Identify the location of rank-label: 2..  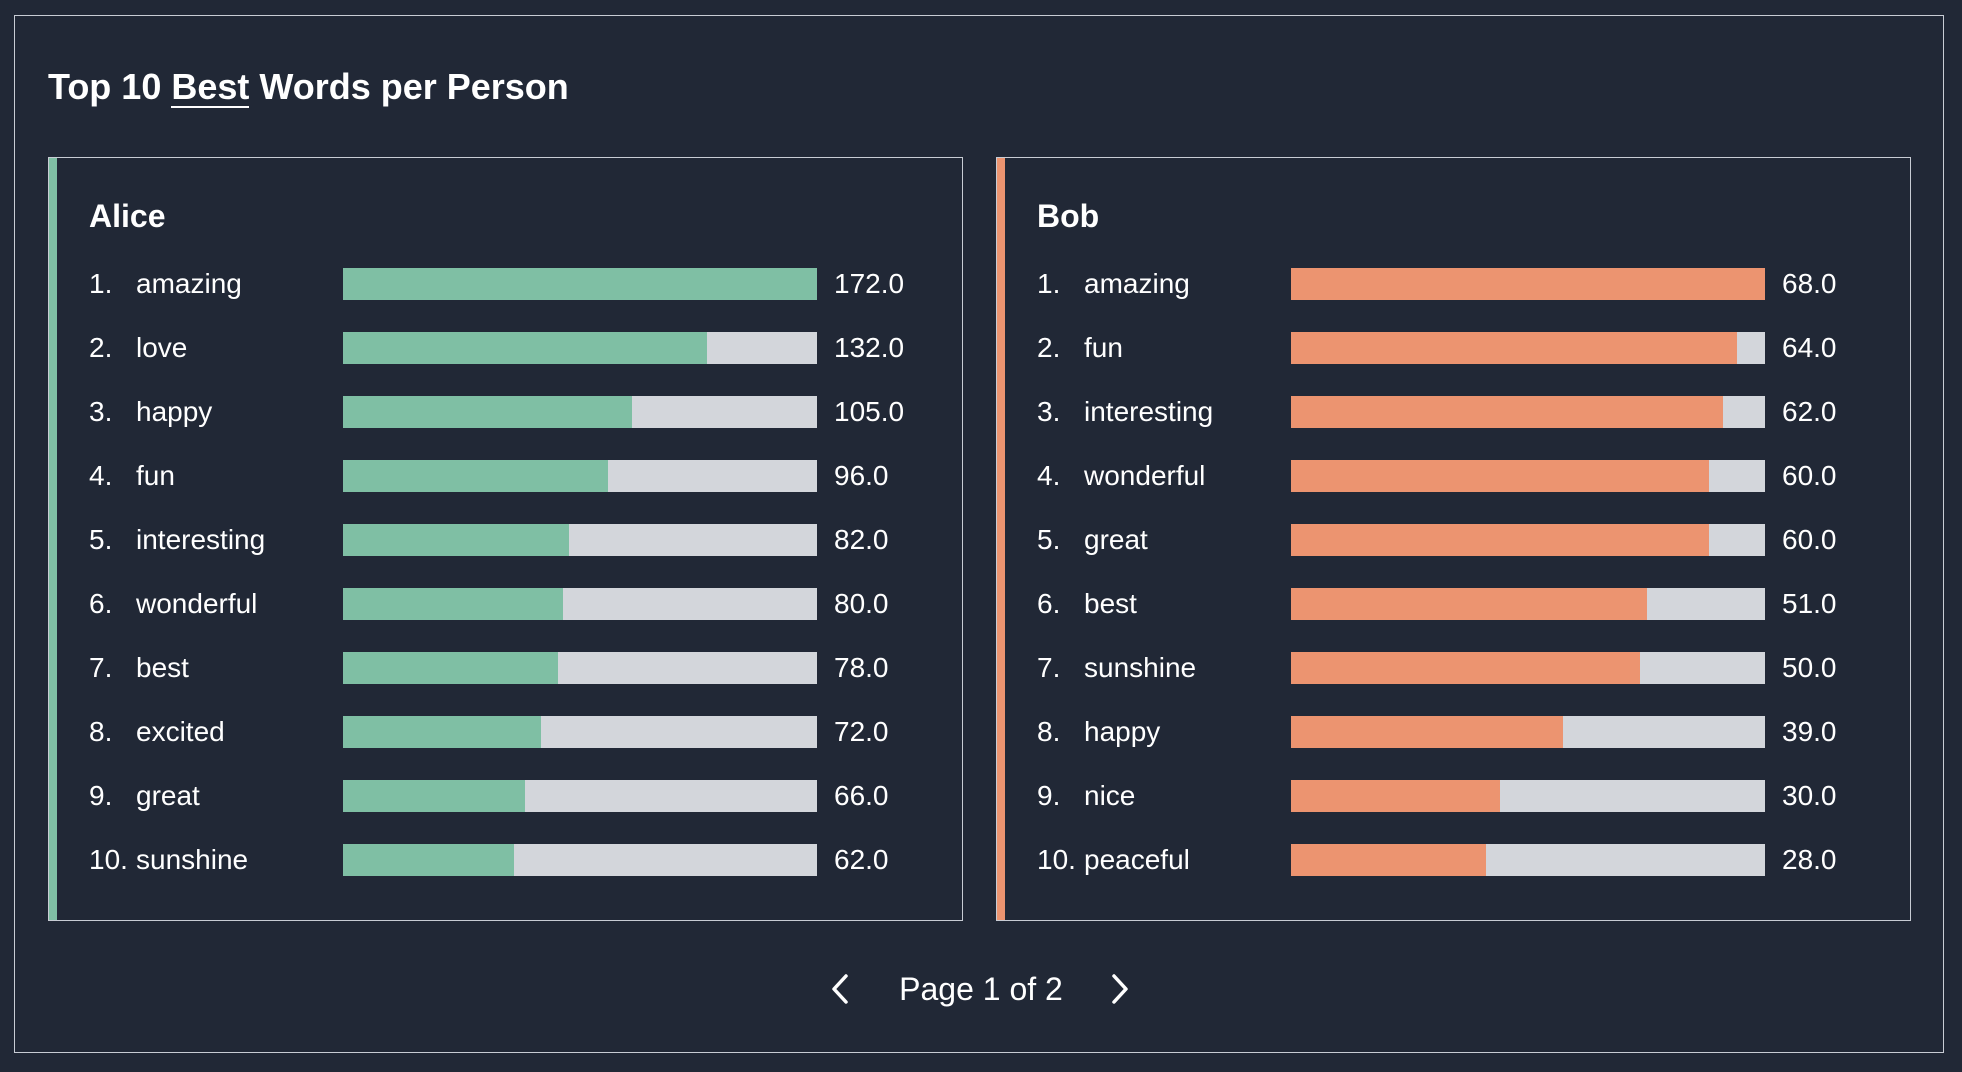
(101, 347).